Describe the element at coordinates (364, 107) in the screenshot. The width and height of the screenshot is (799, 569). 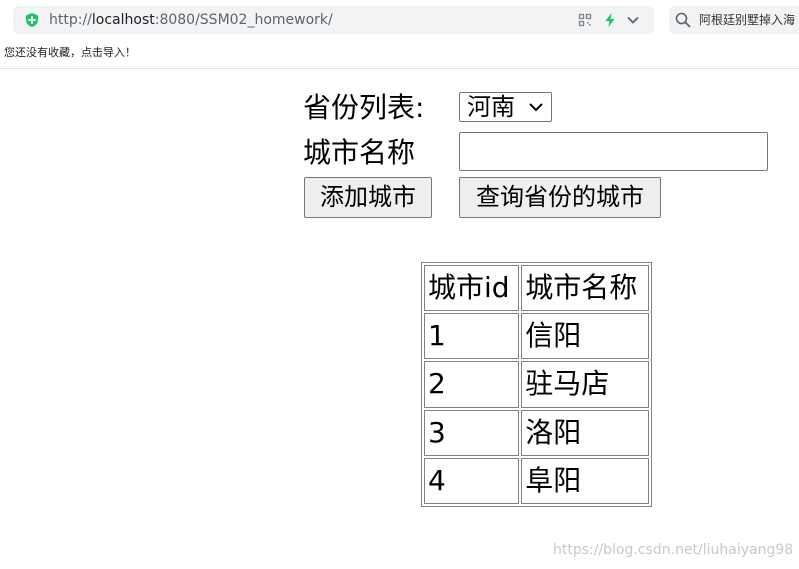
I see `province-label: 省份列表:` at that location.